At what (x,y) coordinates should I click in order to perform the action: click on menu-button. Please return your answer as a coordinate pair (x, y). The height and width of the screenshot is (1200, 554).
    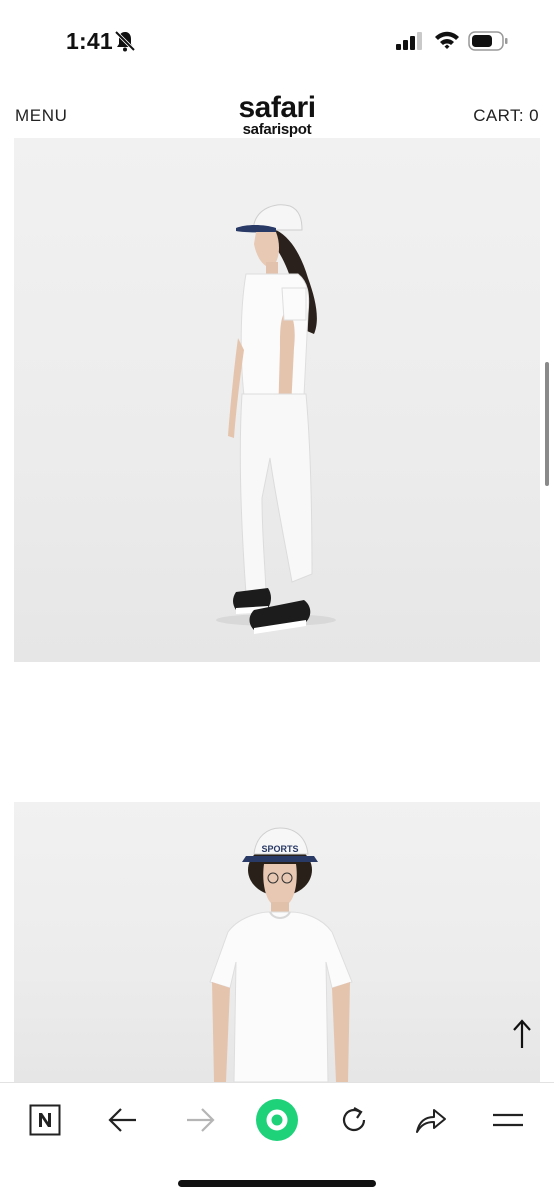
    Looking at the image, I should click on (508, 1120).